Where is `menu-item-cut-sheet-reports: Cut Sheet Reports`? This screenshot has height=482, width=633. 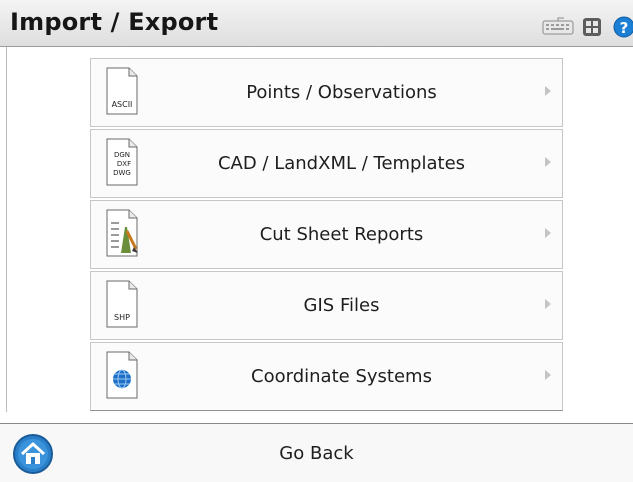 menu-item-cut-sheet-reports: Cut Sheet Reports is located at coordinates (326, 234).